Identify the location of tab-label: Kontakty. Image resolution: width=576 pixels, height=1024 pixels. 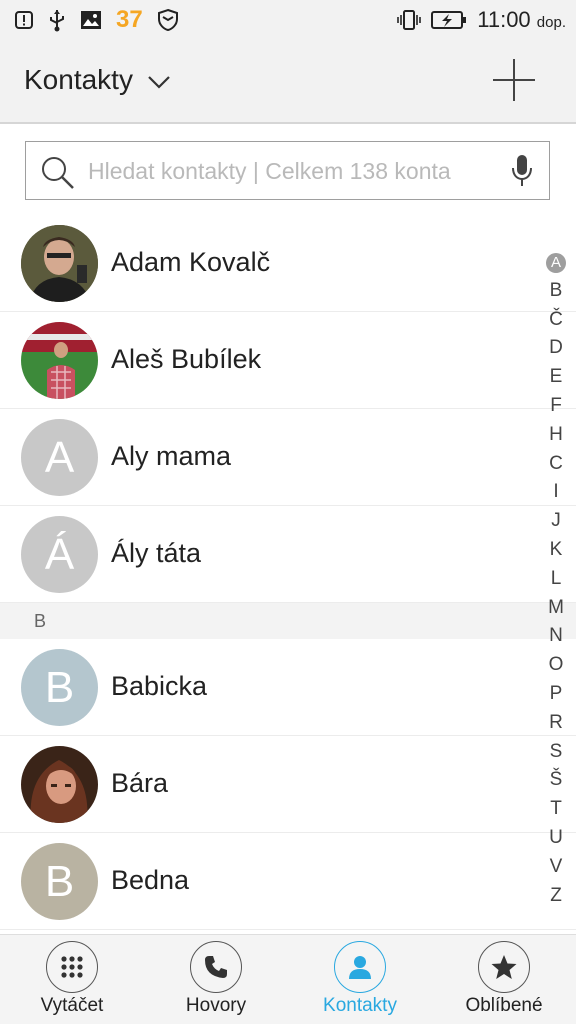
(360, 1005).